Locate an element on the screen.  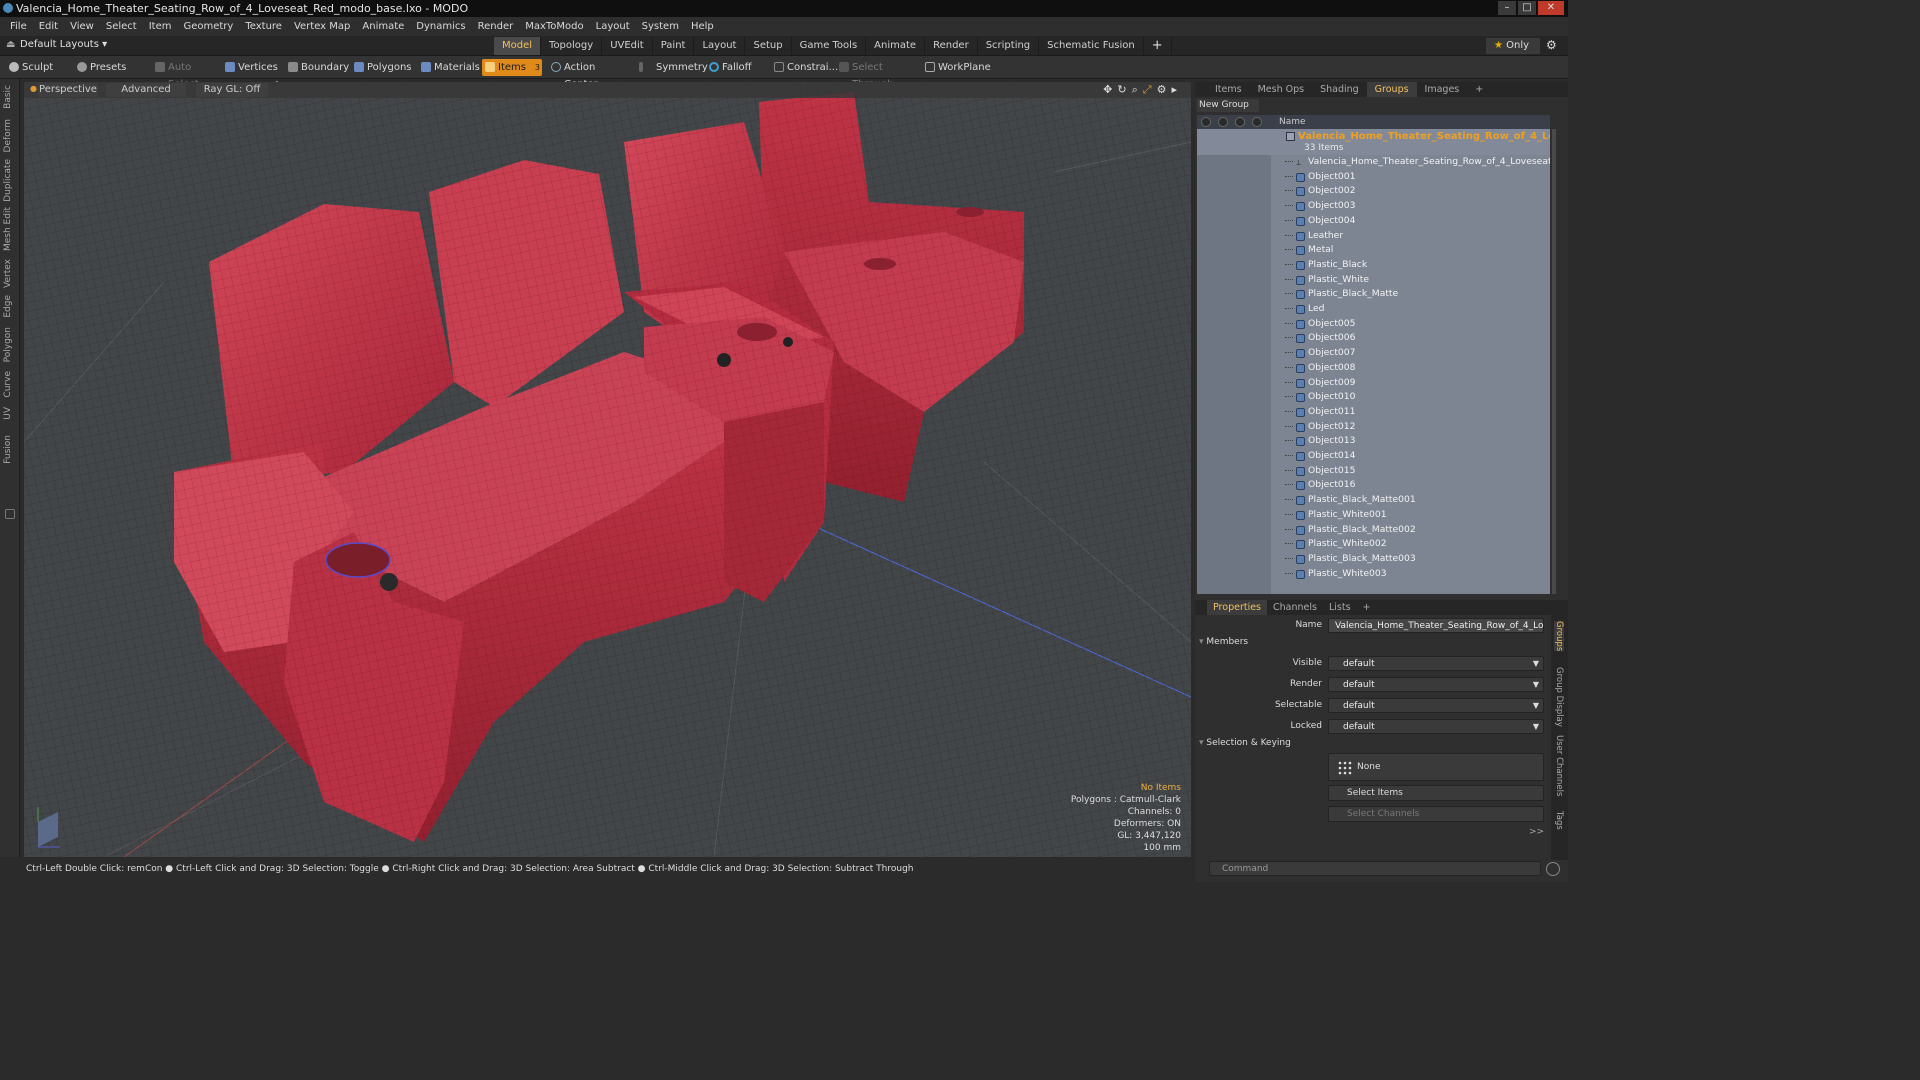
select-column-icon is located at coordinates (1257, 122).